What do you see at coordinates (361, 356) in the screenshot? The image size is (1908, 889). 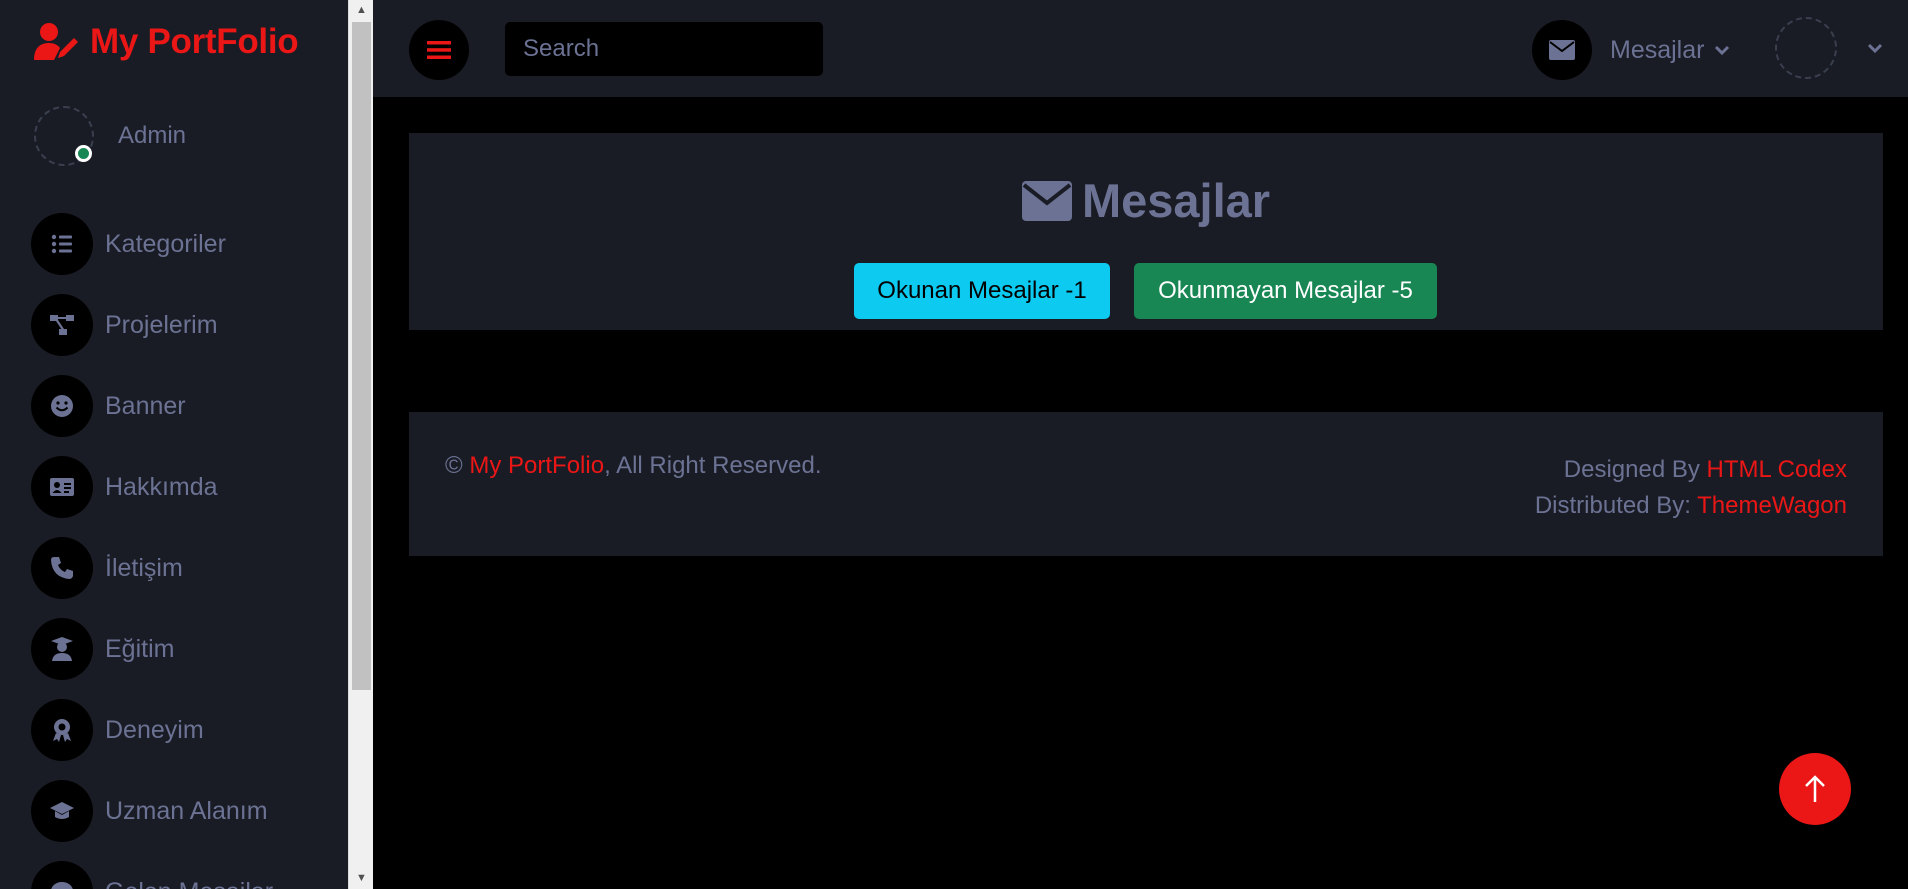 I see `scroll-thumb` at bounding box center [361, 356].